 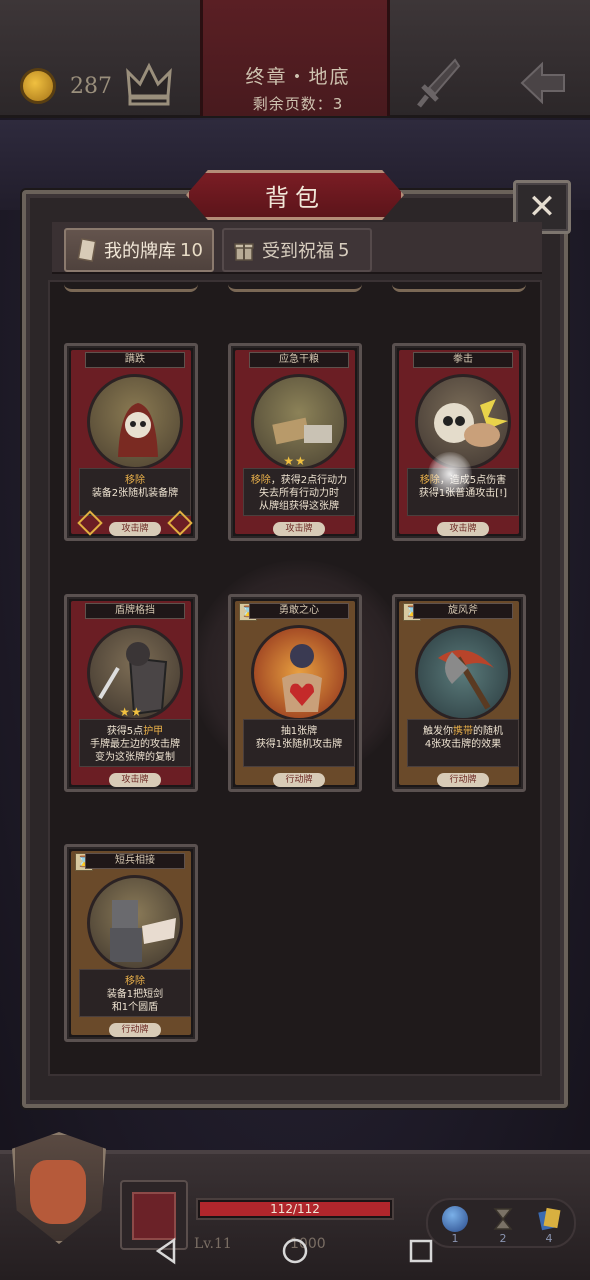 What do you see at coordinates (58, 1192) in the screenshot?
I see `hero-portrait-icon` at bounding box center [58, 1192].